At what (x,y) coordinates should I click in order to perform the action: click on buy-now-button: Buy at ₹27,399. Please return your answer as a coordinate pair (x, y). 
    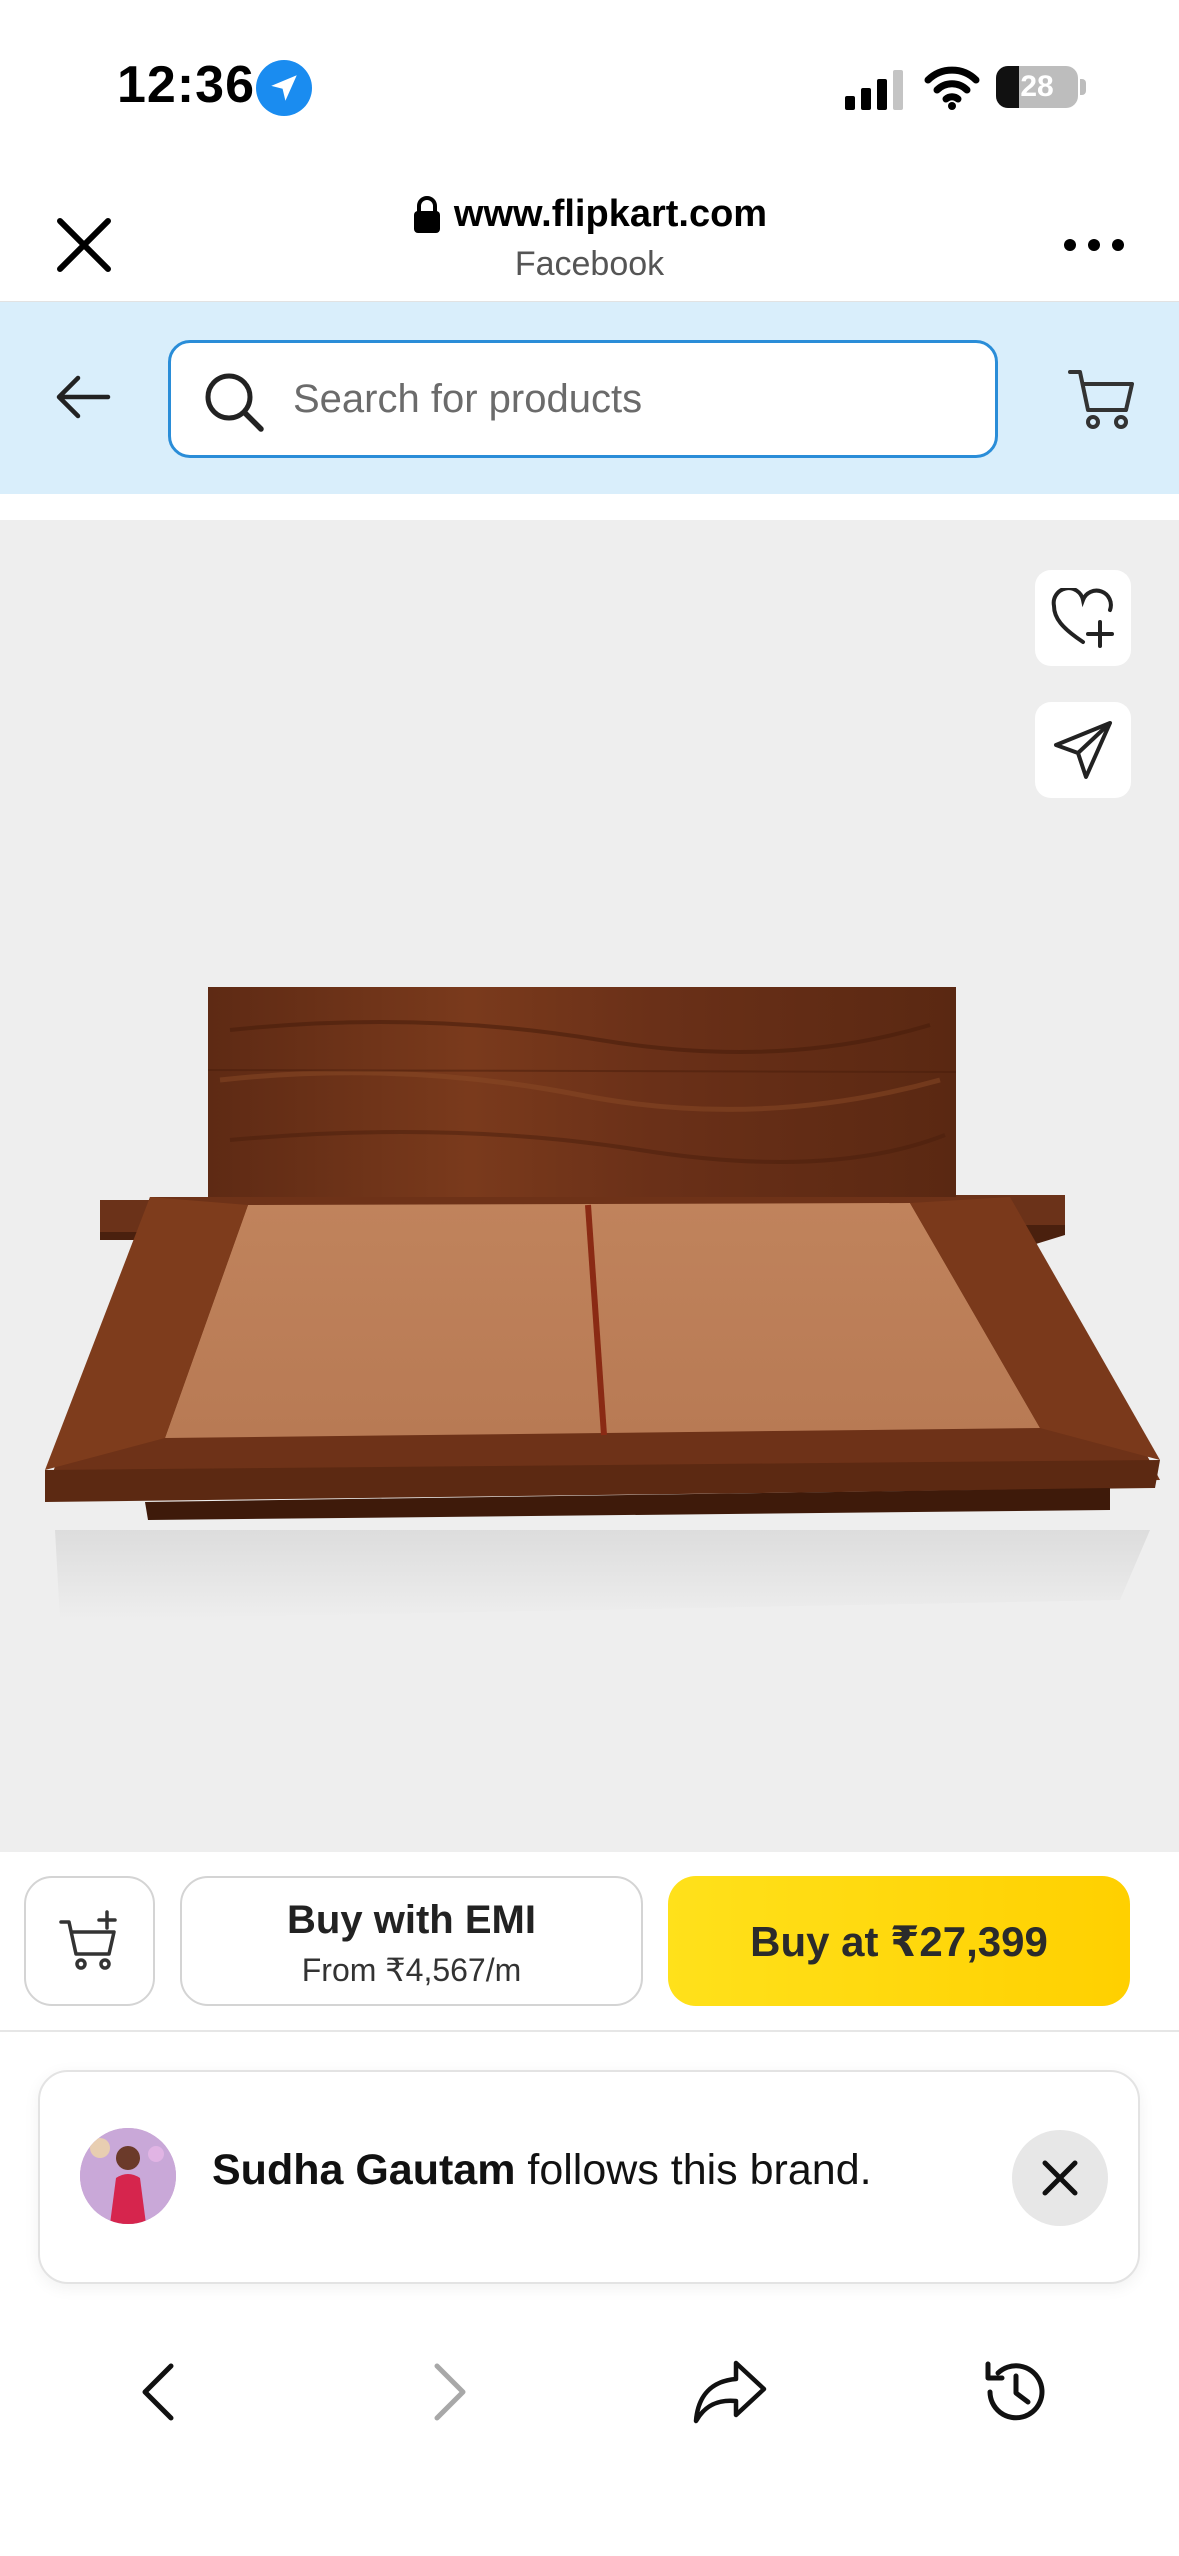
    Looking at the image, I should click on (899, 1941).